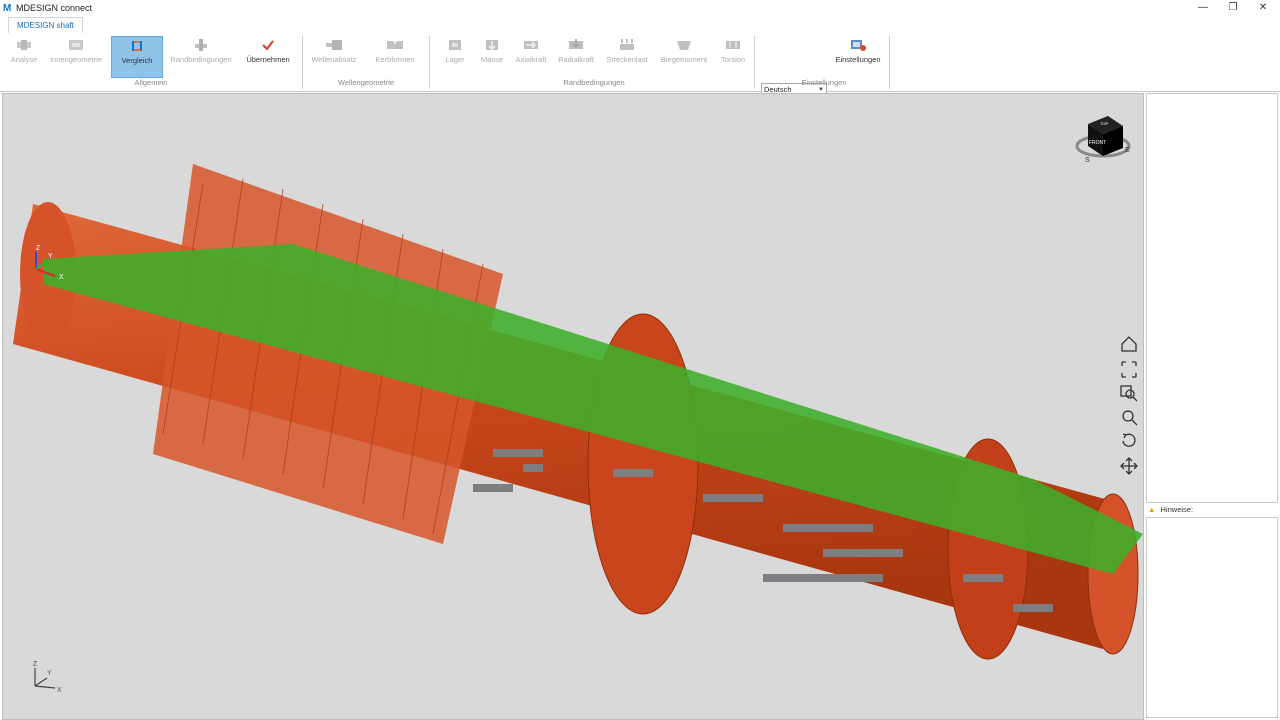 This screenshot has height=720, width=1280. I want to click on hinweise-panel, so click(1212, 617).